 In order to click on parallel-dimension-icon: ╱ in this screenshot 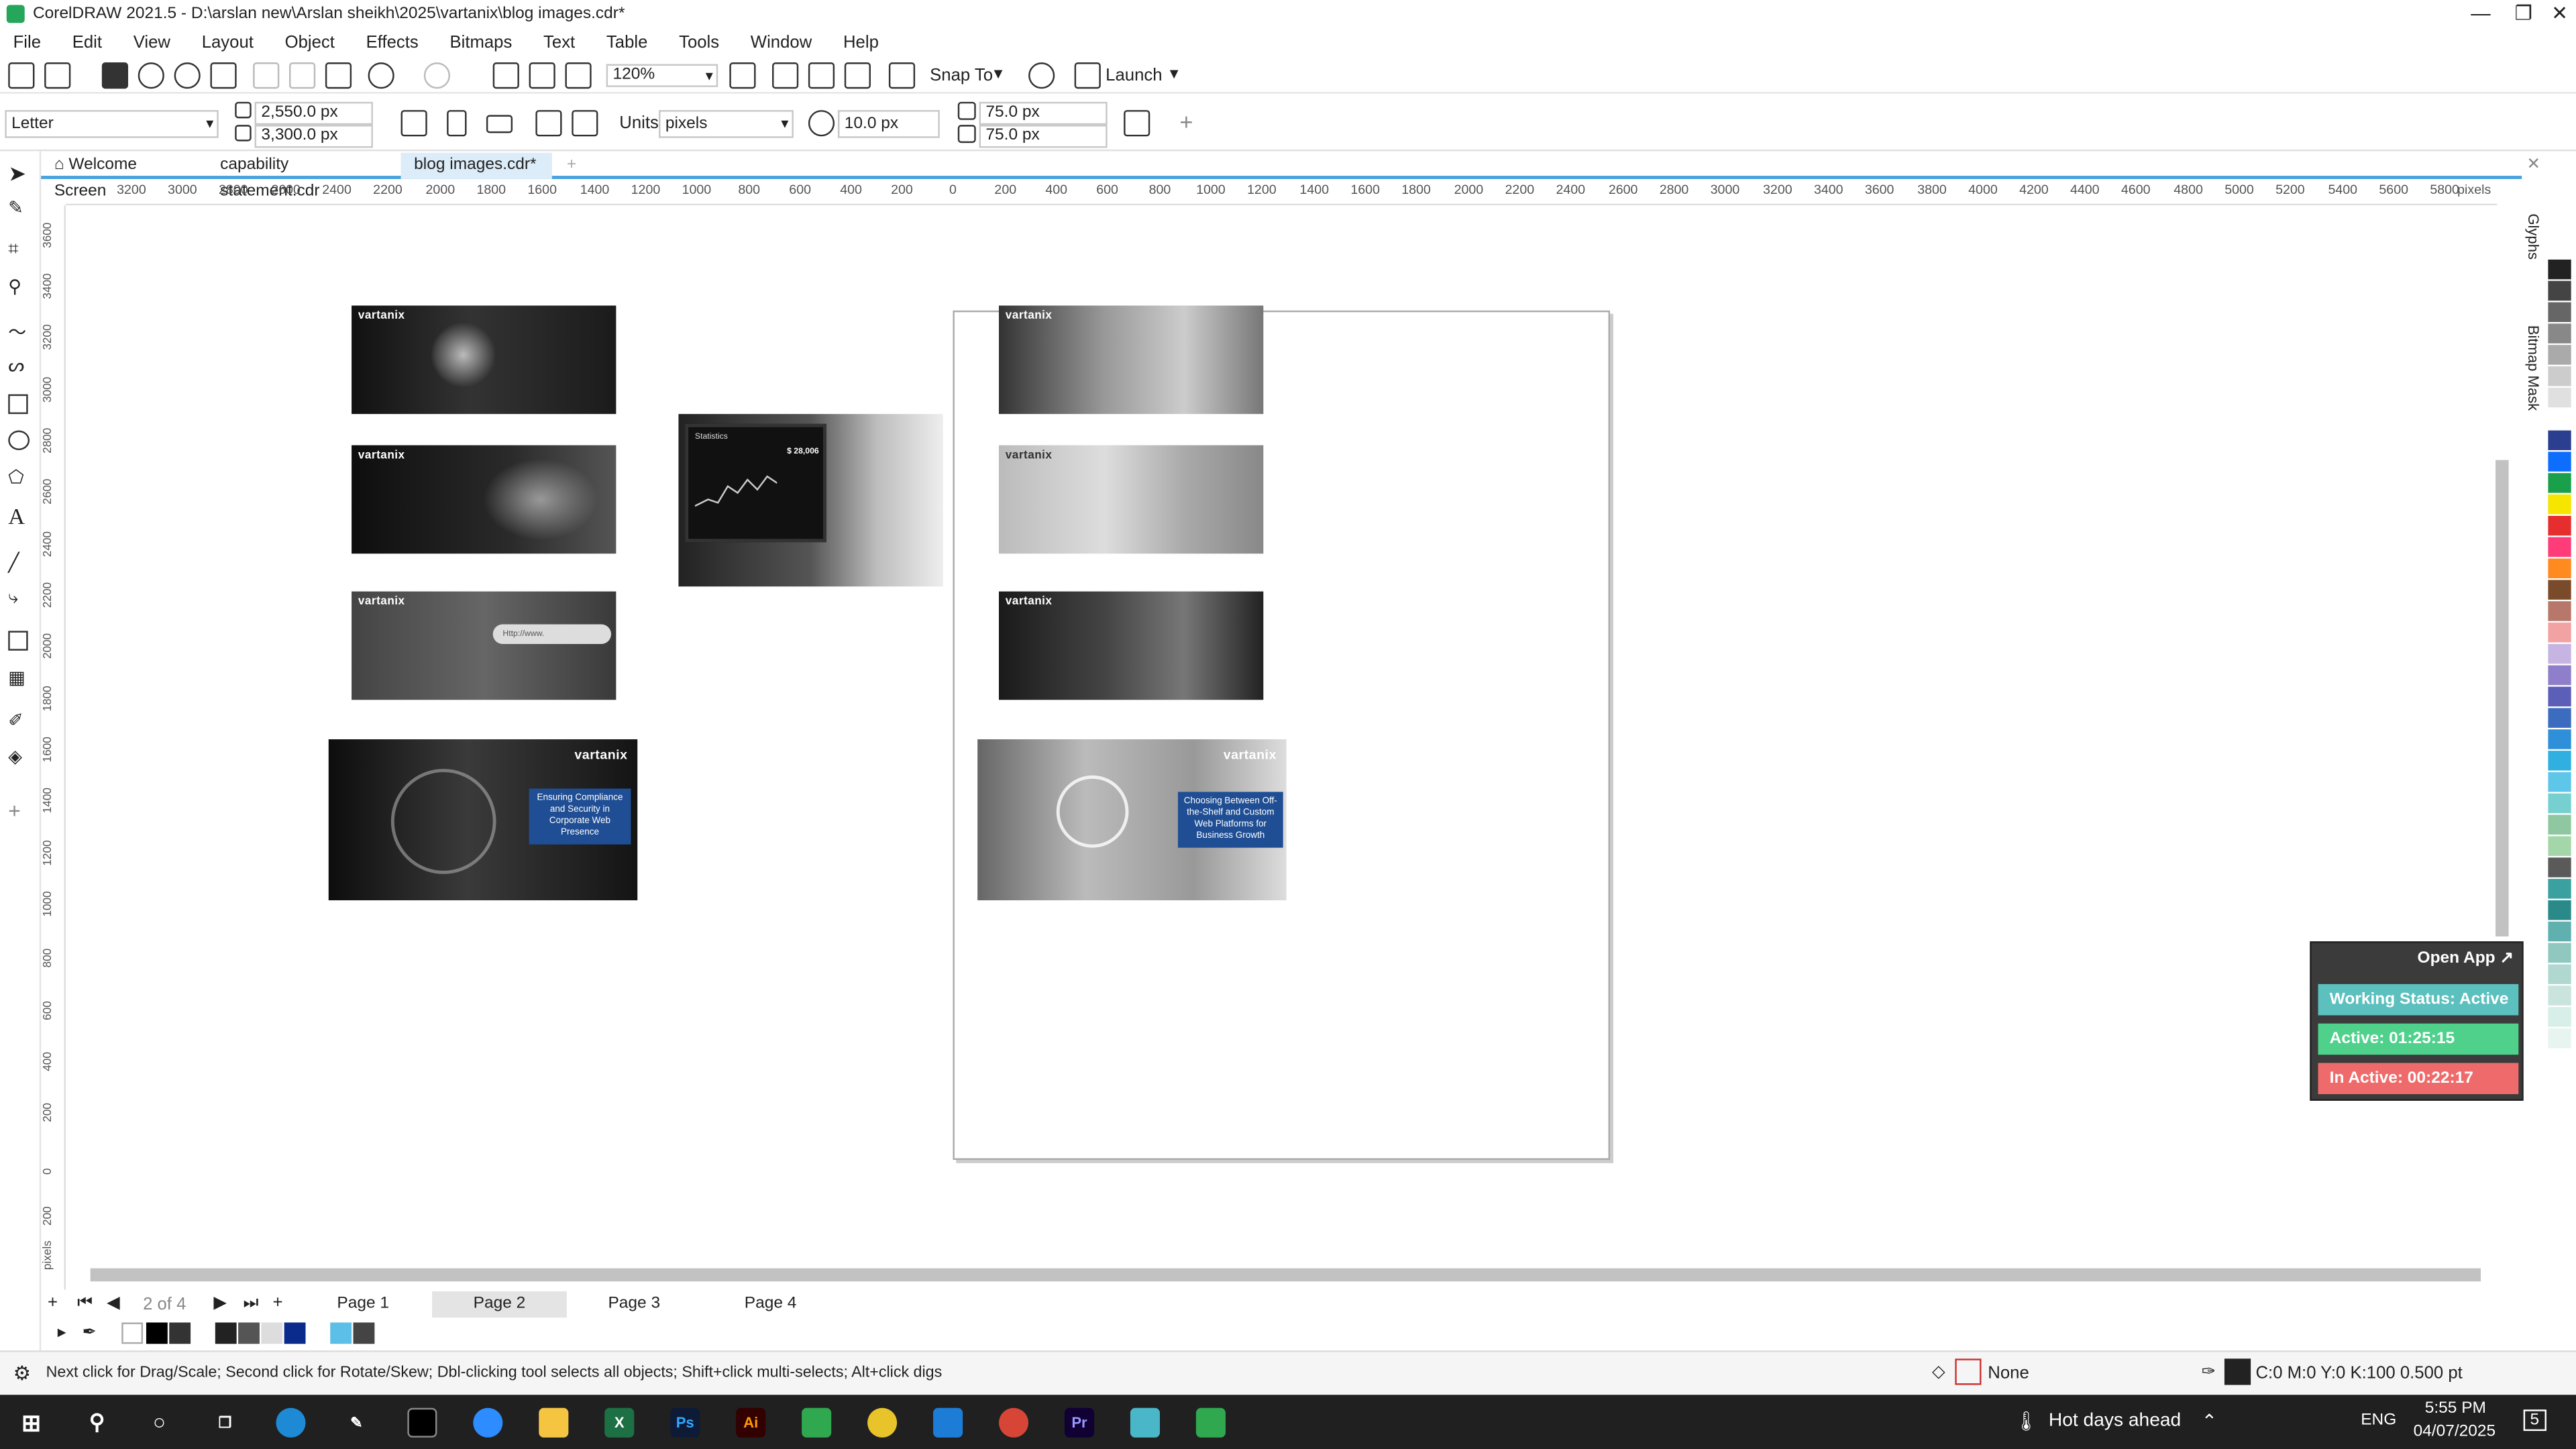, I will do `click(20, 564)`.